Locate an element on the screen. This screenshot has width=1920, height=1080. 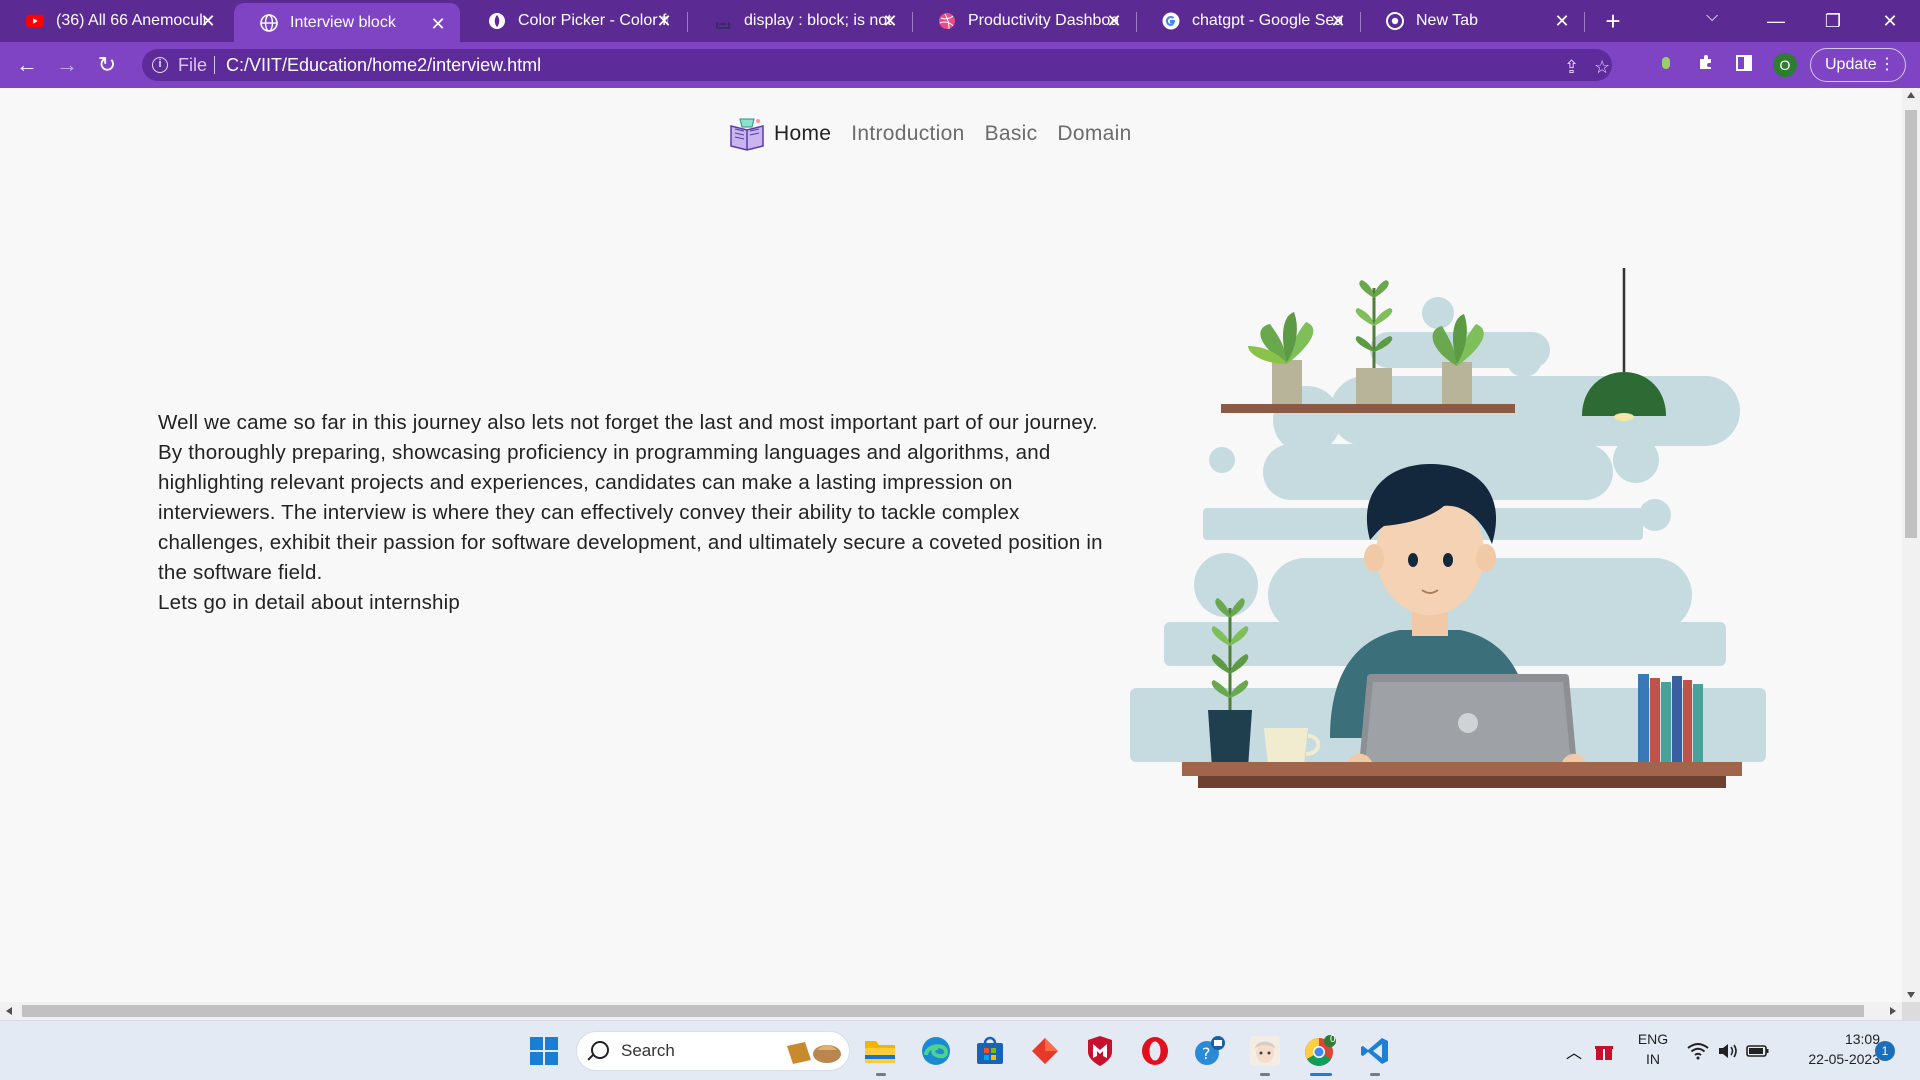
tab-color-picker: Color Picker - Color fr ✕ is located at coordinates (574, 21).